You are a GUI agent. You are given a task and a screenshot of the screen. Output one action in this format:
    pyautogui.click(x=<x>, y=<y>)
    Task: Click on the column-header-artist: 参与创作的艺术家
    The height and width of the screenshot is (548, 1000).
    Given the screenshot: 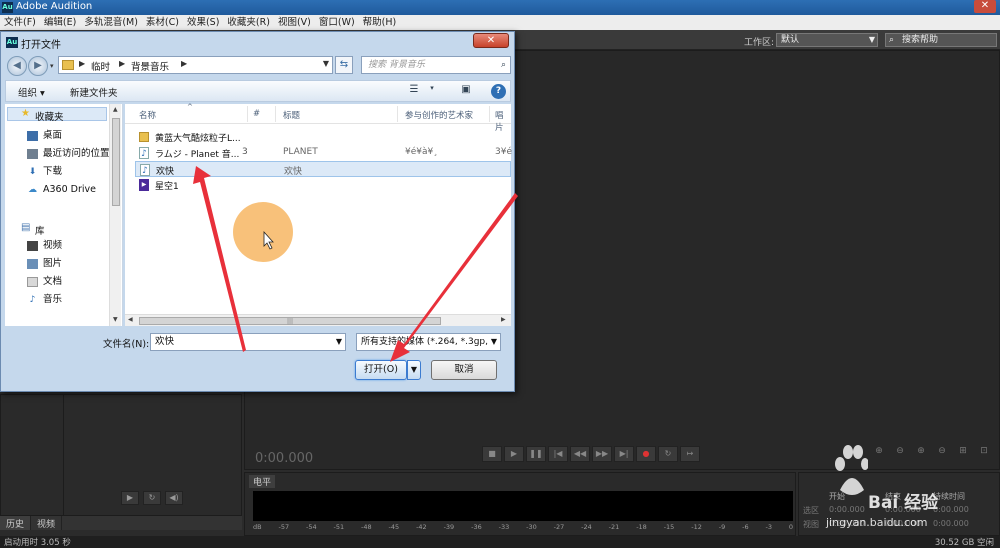 What is the action you would take?
    pyautogui.click(x=439, y=115)
    